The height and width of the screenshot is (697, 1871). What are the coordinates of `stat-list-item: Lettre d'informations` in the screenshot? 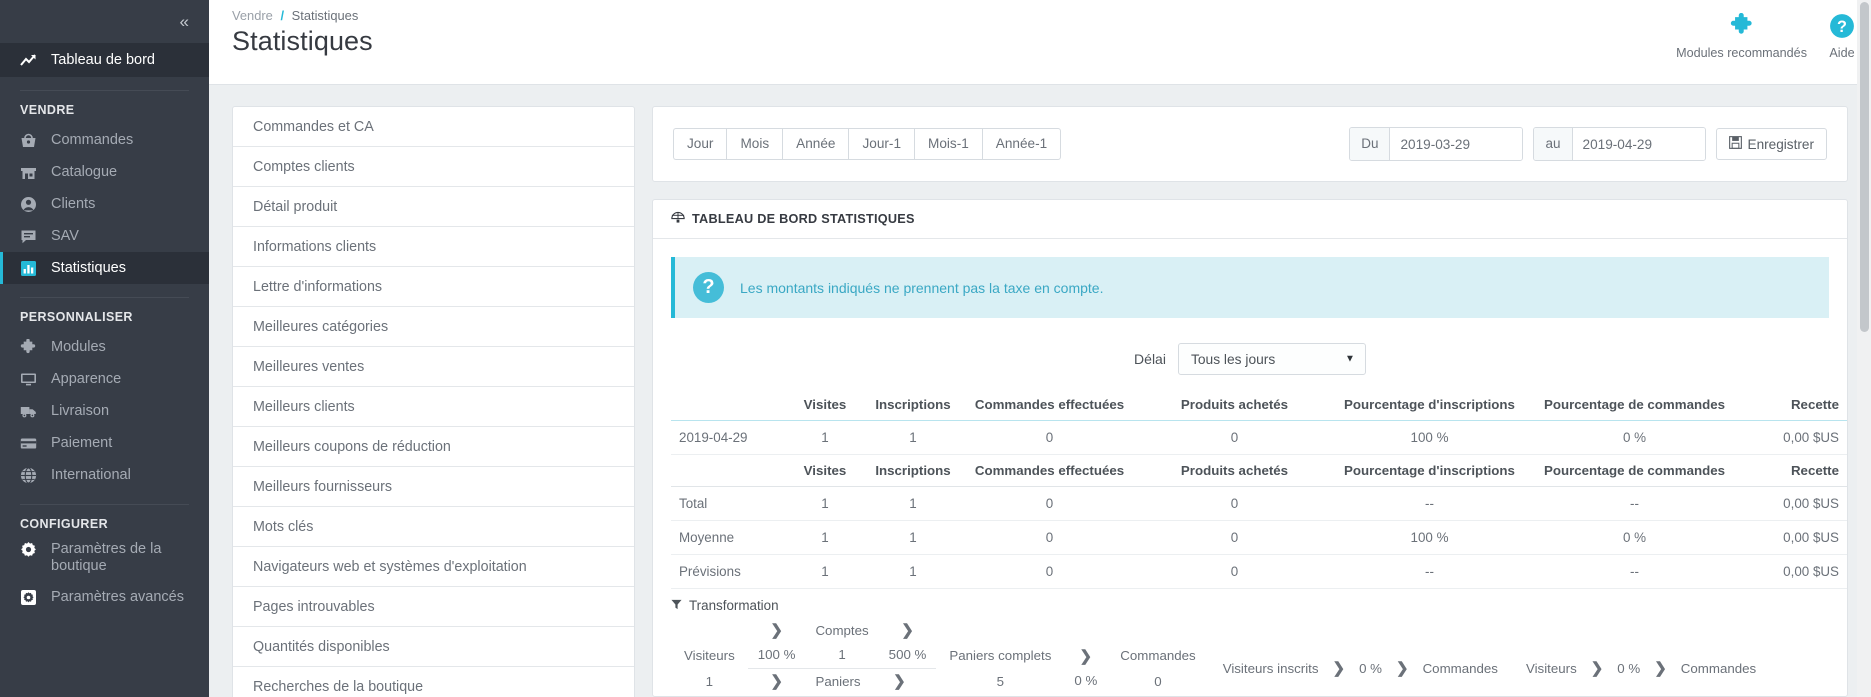 It's located at (433, 287).